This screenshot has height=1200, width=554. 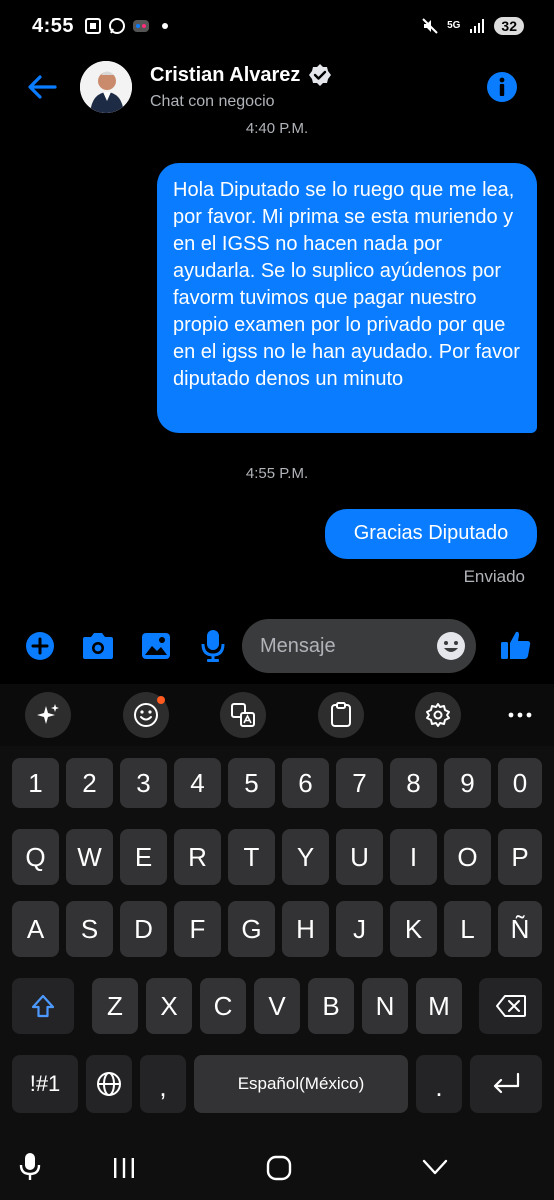 I want to click on key-enye: Ñ, so click(x=520, y=929).